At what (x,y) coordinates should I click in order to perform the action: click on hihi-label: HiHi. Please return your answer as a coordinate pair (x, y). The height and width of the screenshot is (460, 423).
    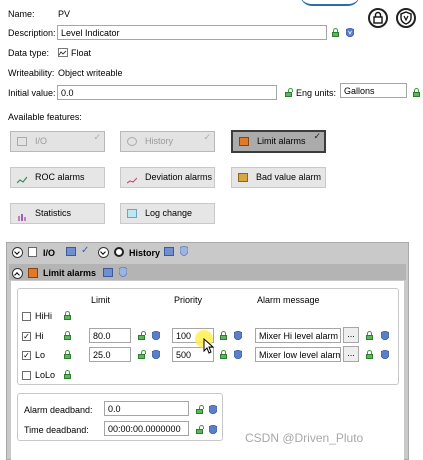
    Looking at the image, I should click on (43, 316).